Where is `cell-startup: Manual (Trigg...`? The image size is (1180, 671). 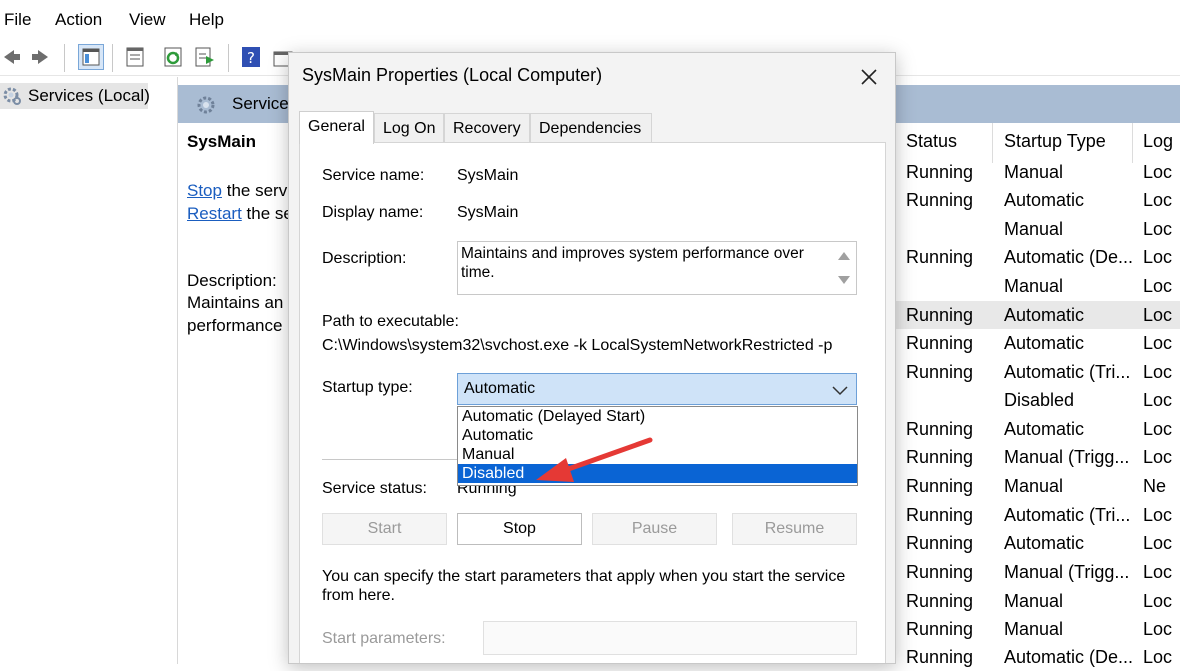
cell-startup: Manual (Trigg... is located at coordinates (1067, 457).